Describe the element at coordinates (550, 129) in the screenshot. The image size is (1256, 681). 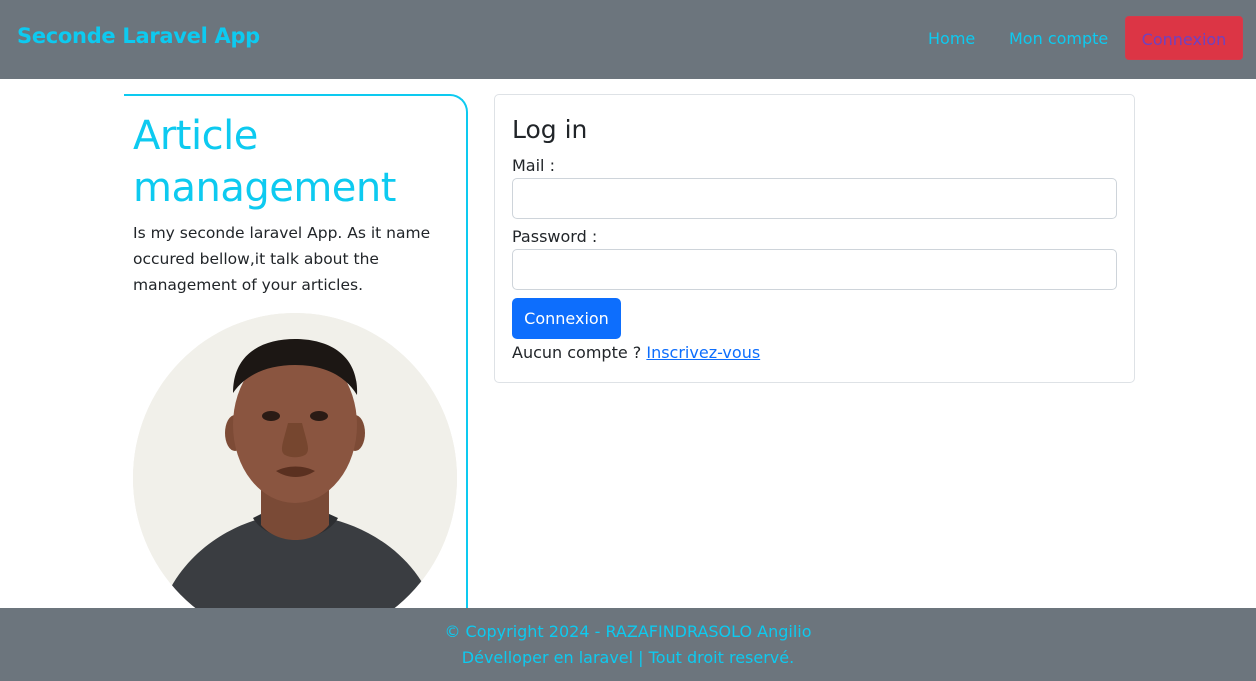
I see `login-title: Log in` at that location.